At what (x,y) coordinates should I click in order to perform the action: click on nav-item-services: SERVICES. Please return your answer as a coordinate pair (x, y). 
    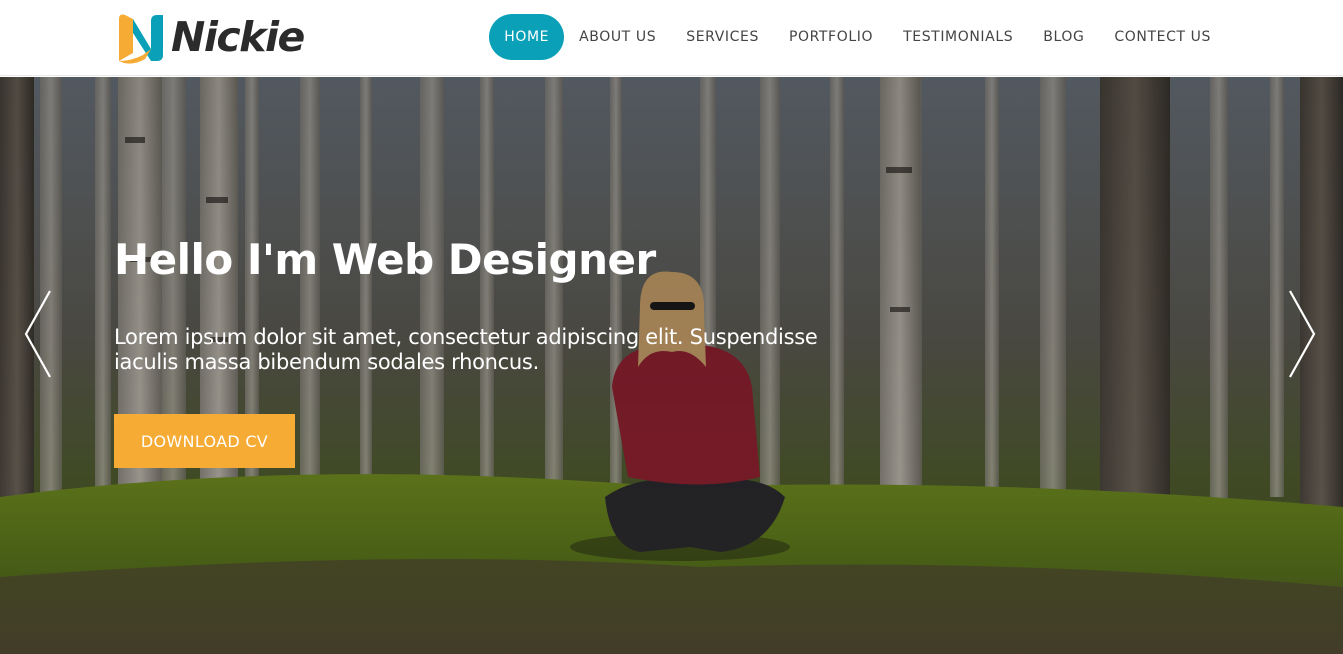
    Looking at the image, I should click on (722, 37).